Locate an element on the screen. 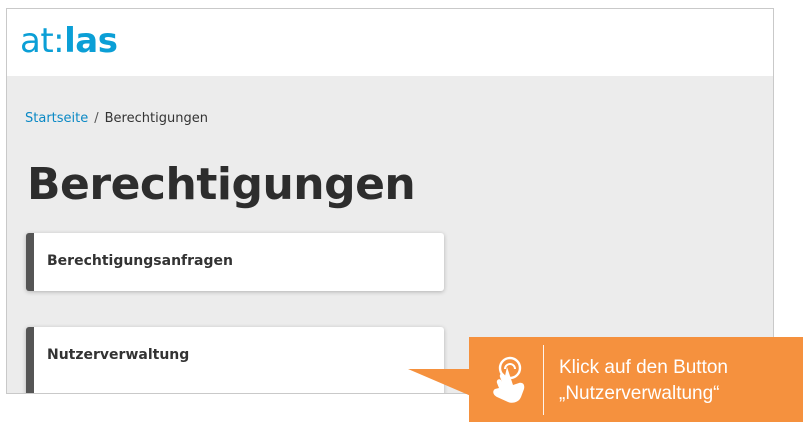 The width and height of the screenshot is (803, 422). page-title: Berechtigungen is located at coordinates (221, 184).